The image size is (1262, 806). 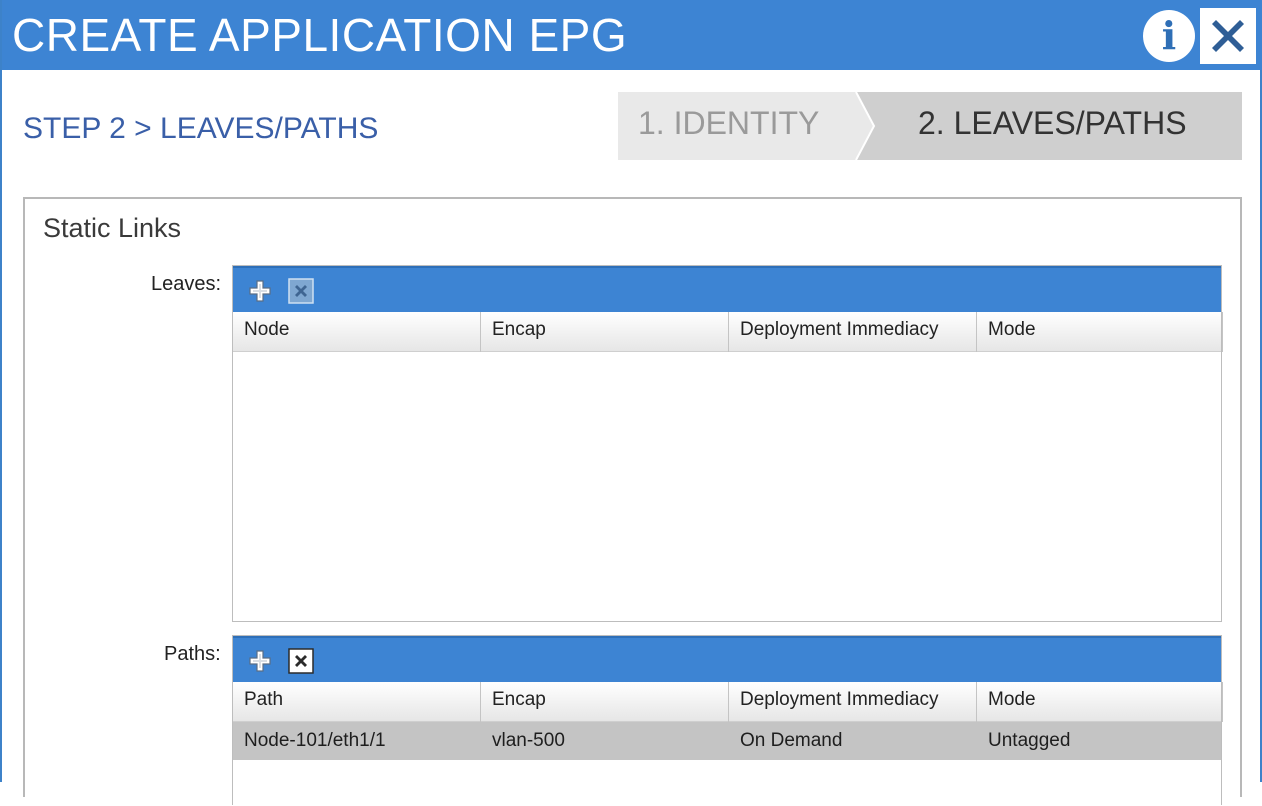 I want to click on leaves-label: Leaves:, so click(x=186, y=284).